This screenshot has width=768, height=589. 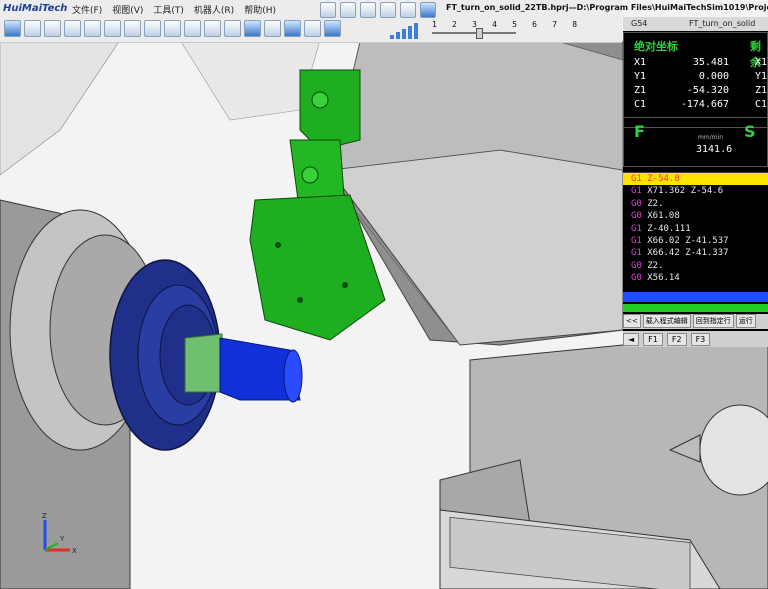 What do you see at coordinates (714, 149) in the screenshot?
I see `feed-value: 3141.6` at bounding box center [714, 149].